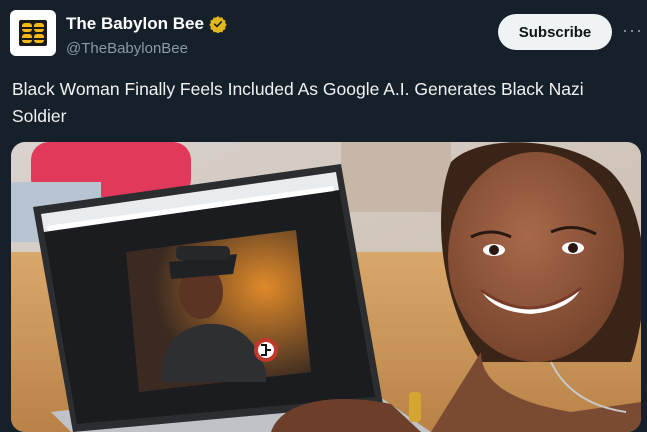  What do you see at coordinates (135, 24) in the screenshot?
I see `account-name: The Babylon Bee` at bounding box center [135, 24].